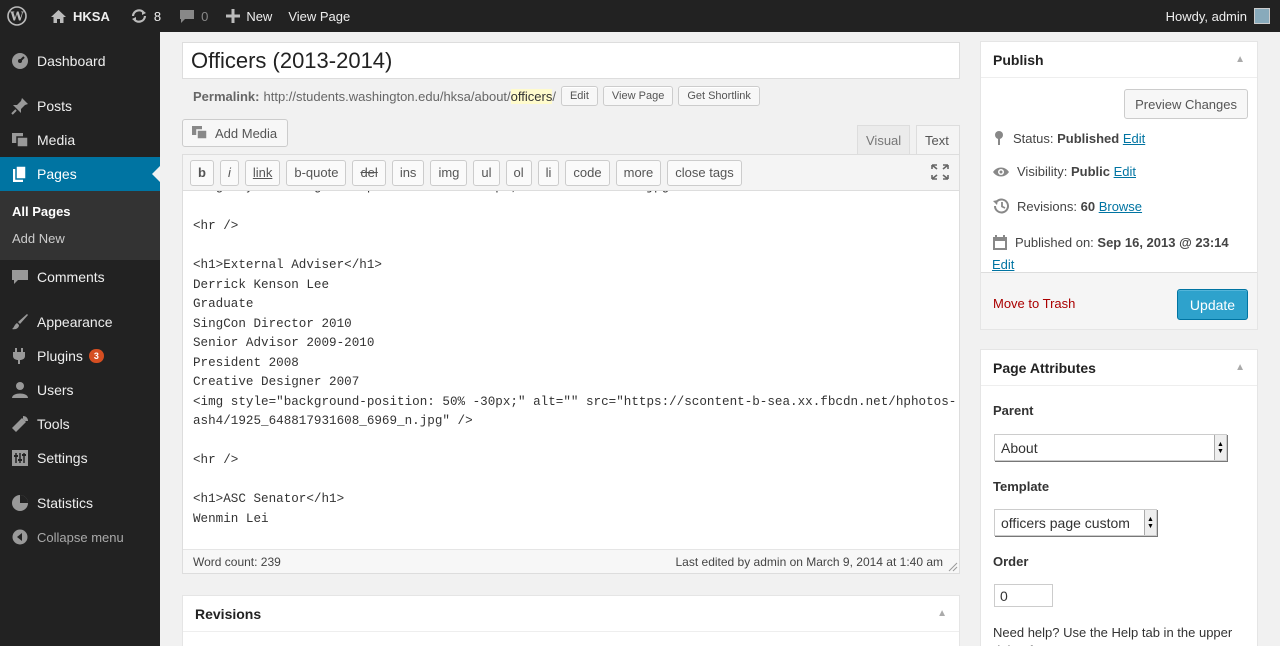 The width and height of the screenshot is (1280, 646). I want to click on site-name-link: HKSA, so click(80, 16).